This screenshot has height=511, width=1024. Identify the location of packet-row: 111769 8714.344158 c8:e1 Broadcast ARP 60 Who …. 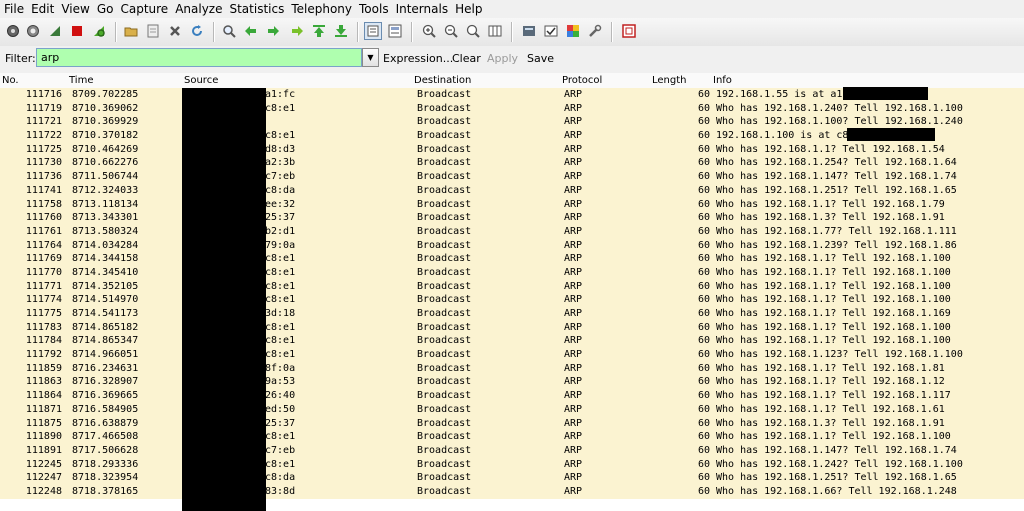
(512, 259).